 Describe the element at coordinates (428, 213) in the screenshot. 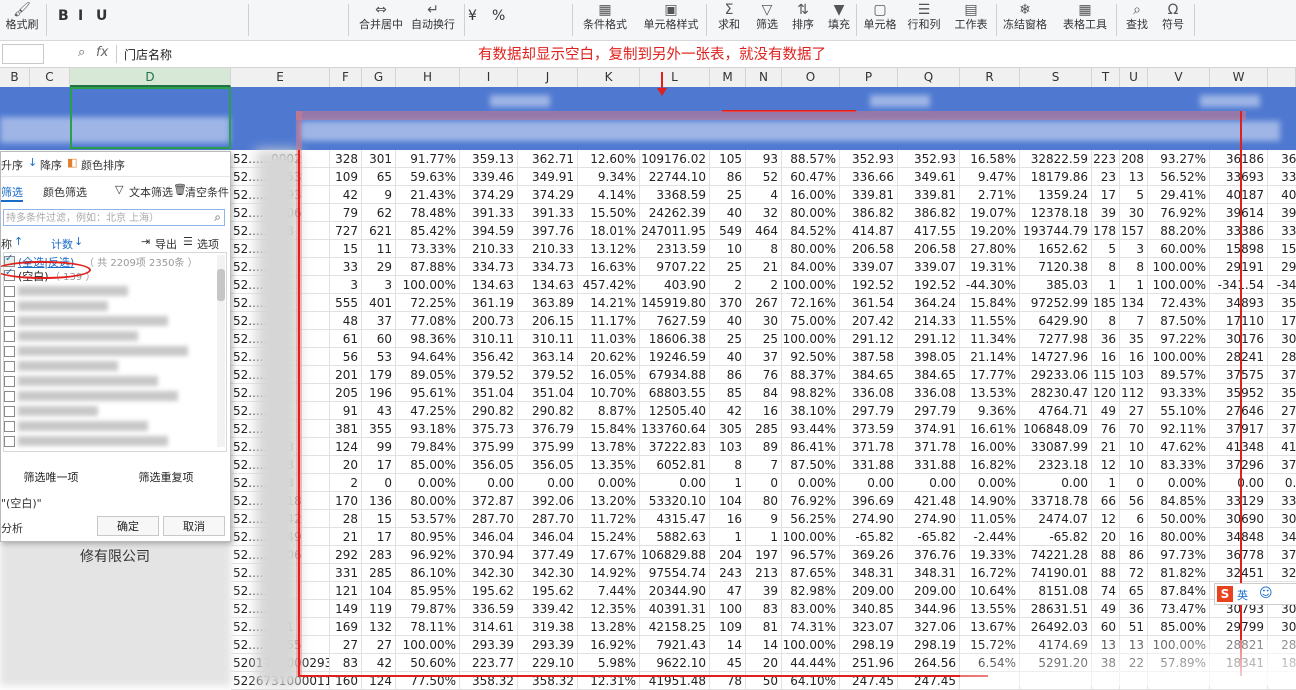

I see `table-cell: 78.48%` at that location.